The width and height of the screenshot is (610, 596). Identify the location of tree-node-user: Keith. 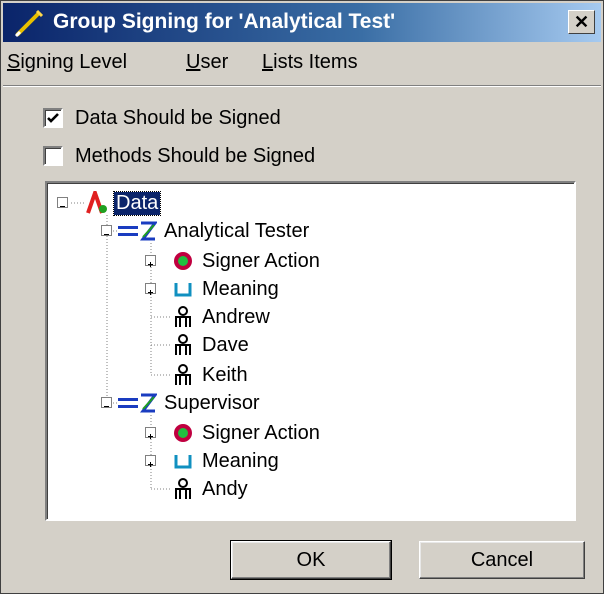
(210, 375).